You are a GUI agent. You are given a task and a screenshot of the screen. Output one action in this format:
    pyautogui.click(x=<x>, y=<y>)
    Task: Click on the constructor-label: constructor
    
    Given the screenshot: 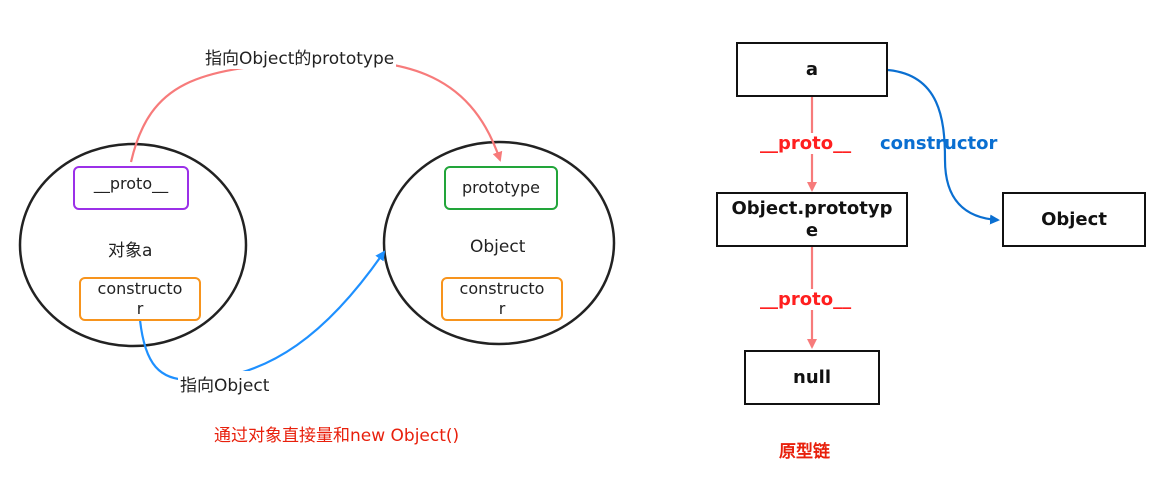 What is the action you would take?
    pyautogui.click(x=939, y=143)
    